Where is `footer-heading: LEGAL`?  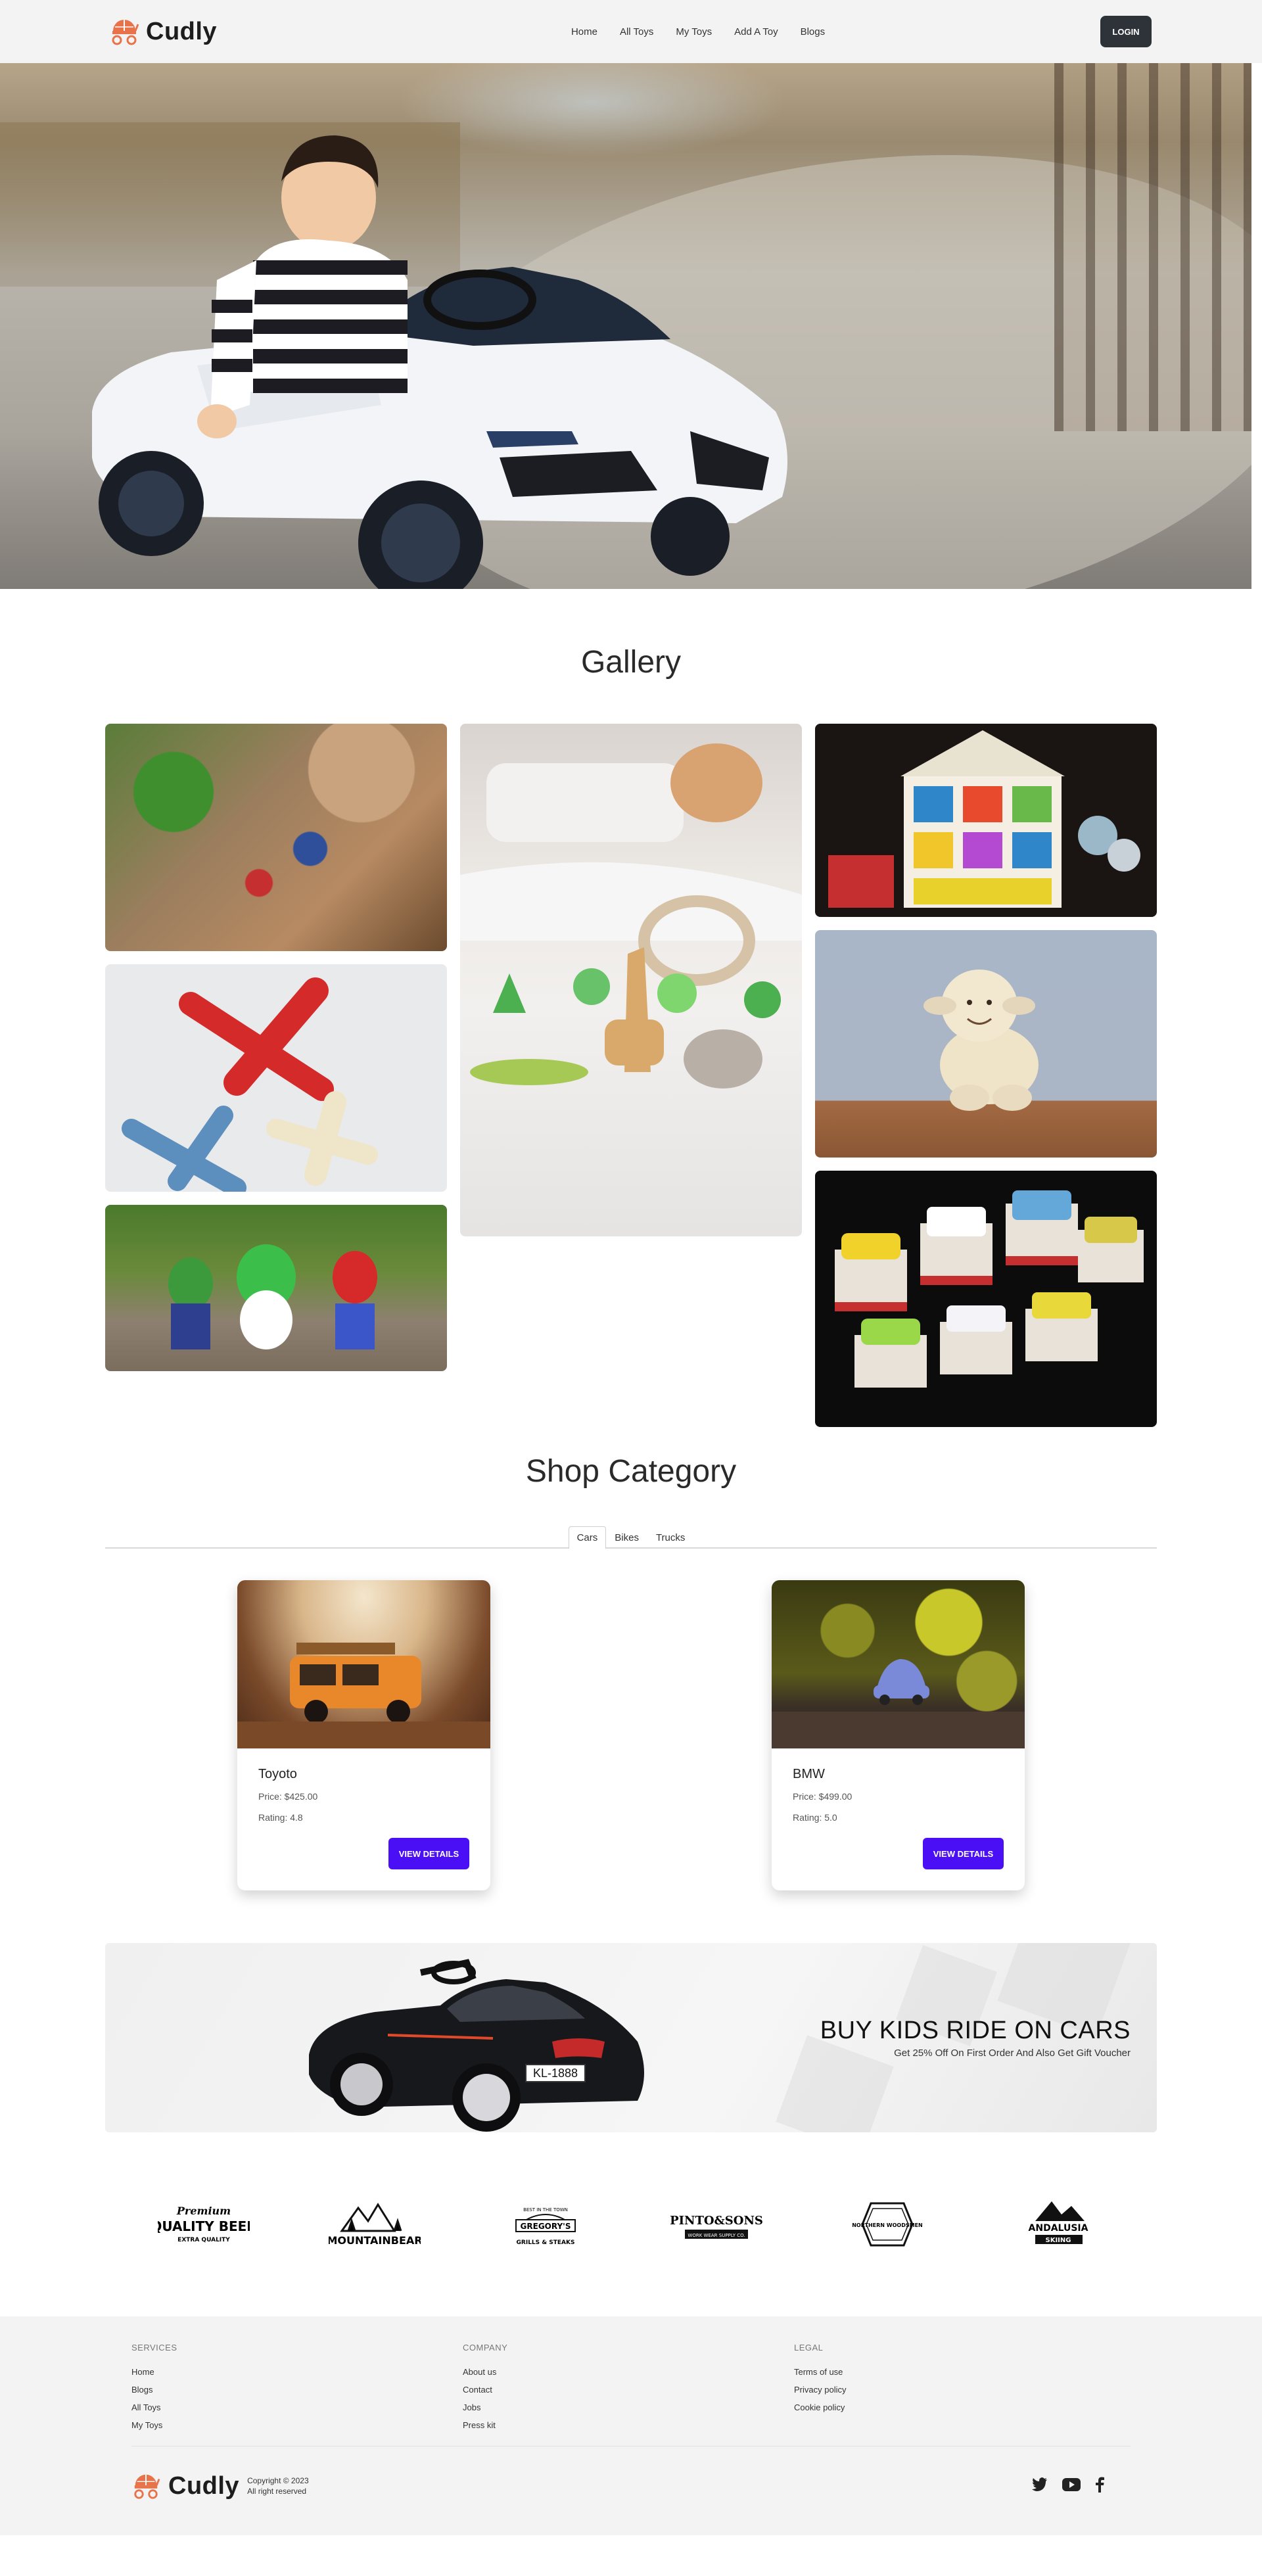
footer-heading: LEGAL is located at coordinates (809, 2348).